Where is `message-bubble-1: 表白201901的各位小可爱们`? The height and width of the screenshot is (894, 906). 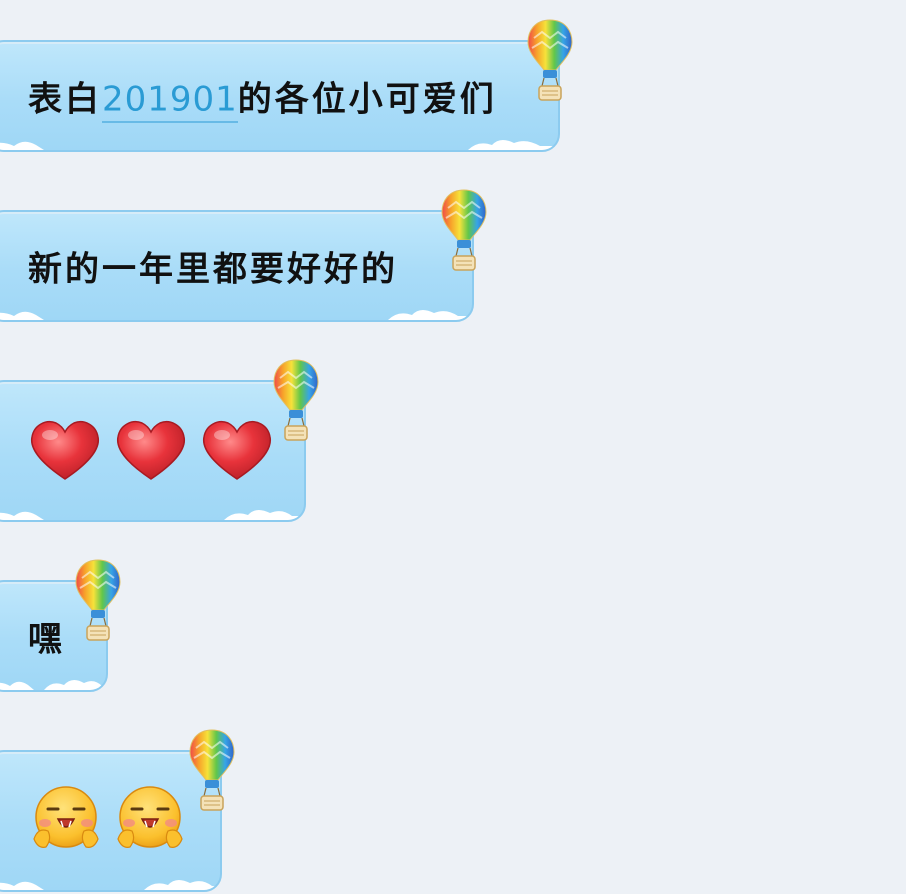
message-bubble-1: 表白201901的各位小可爱们 is located at coordinates (286, 85).